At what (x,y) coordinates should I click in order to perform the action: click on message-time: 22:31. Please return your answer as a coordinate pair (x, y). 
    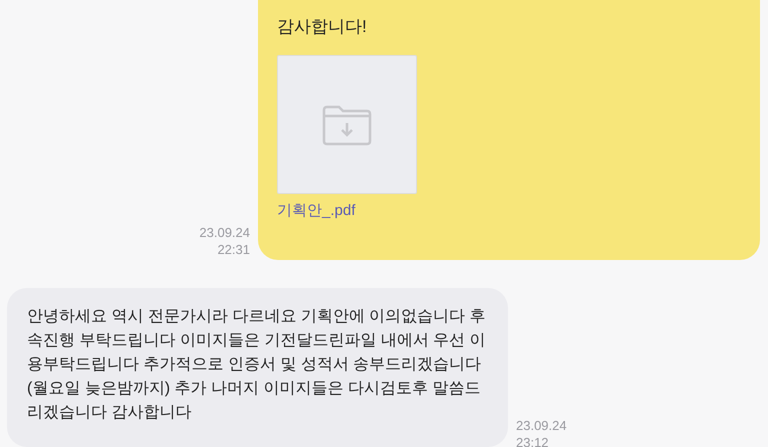
    Looking at the image, I should click on (233, 249).